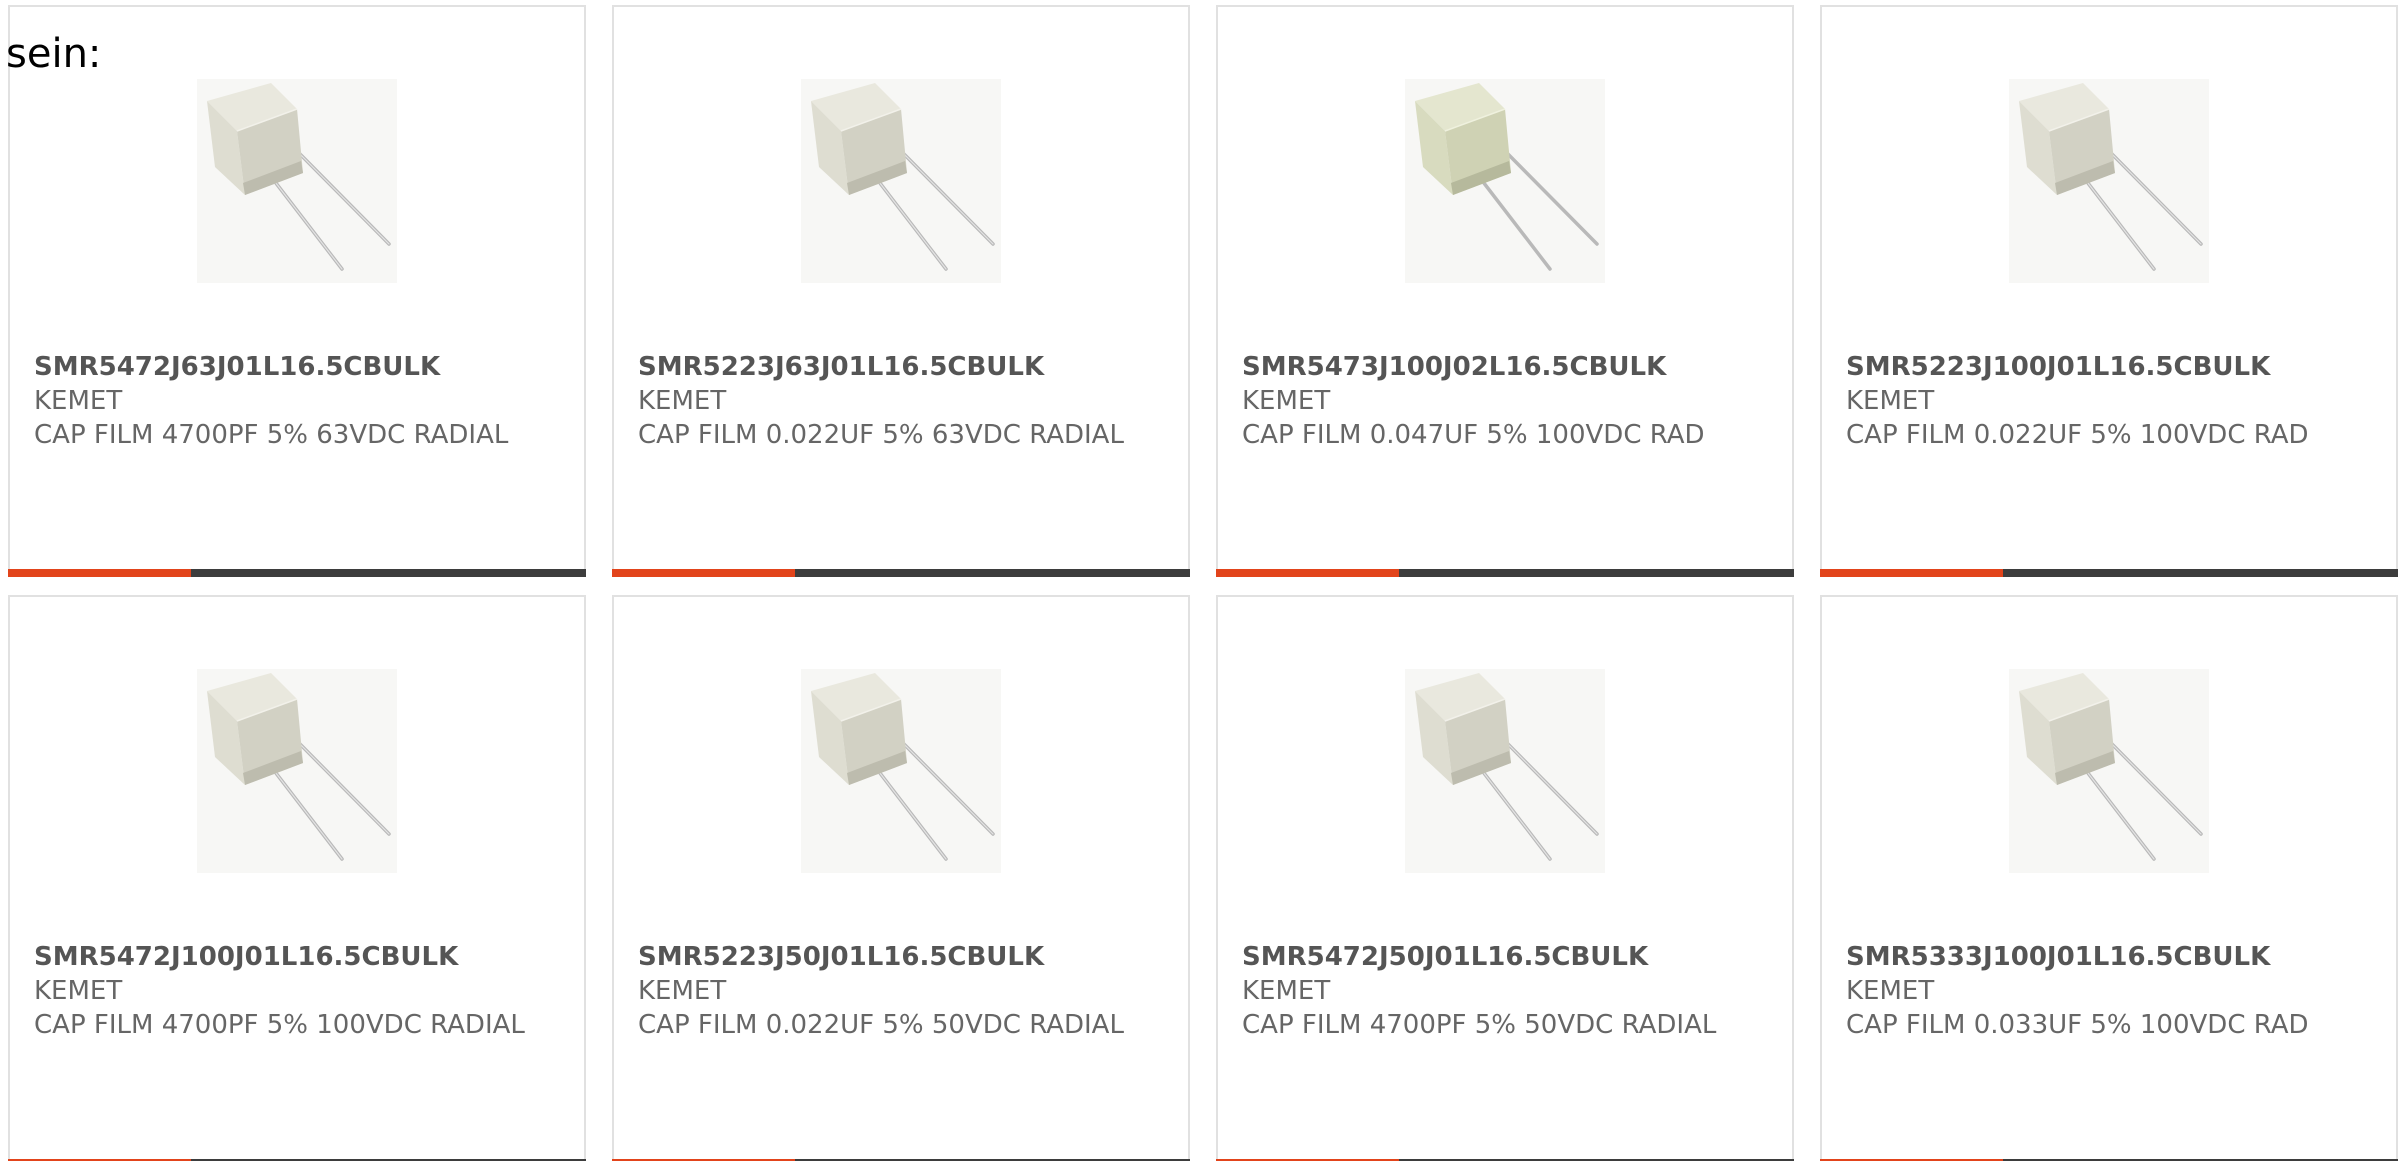 Image resolution: width=2400 pixels, height=1161 pixels. I want to click on part-number: SMR5223J100J01L16.5CBULK, so click(2058, 367).